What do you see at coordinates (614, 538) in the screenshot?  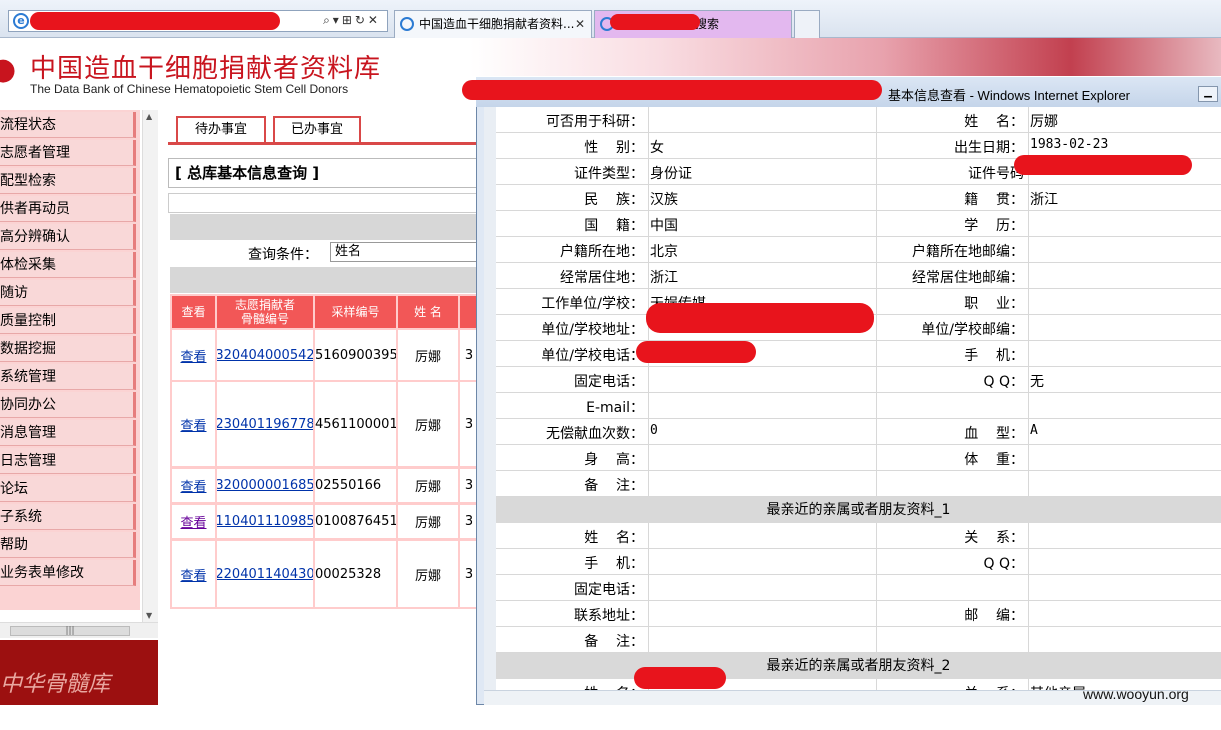 I see `field-label: 姓 名：` at bounding box center [614, 538].